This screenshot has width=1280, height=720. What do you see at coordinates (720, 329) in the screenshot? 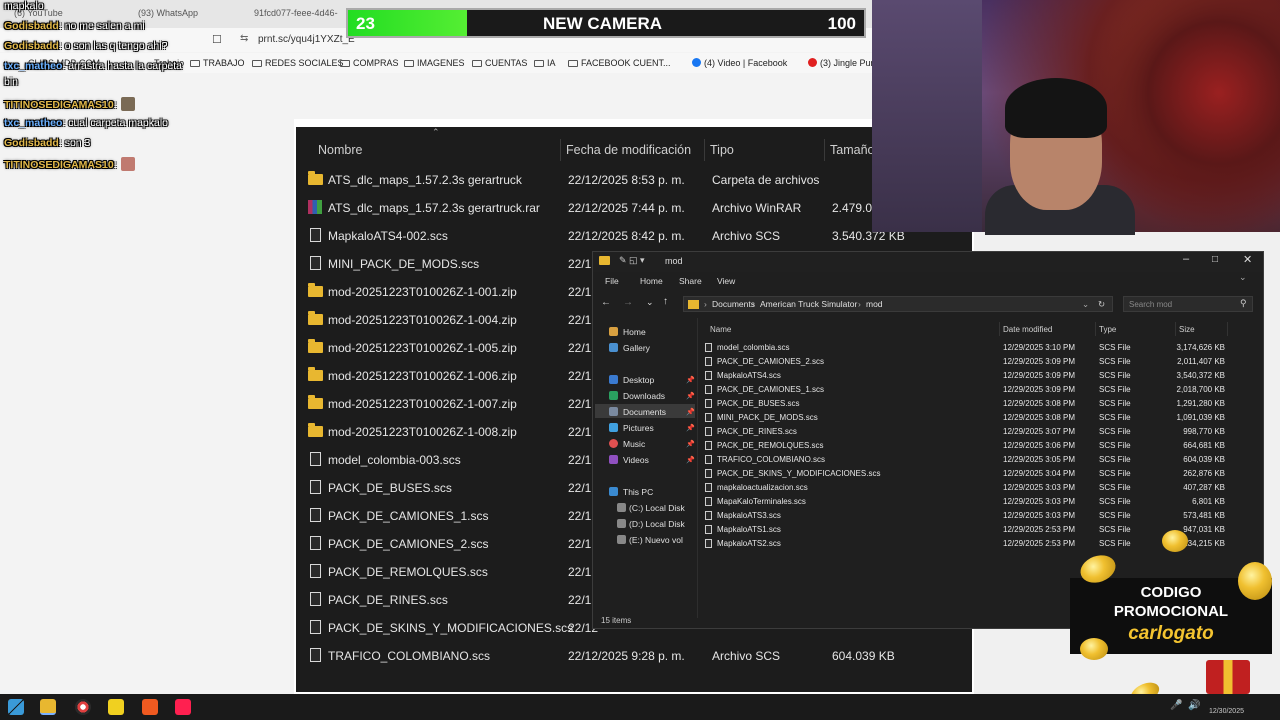
I see `column-header-name: Name` at bounding box center [720, 329].